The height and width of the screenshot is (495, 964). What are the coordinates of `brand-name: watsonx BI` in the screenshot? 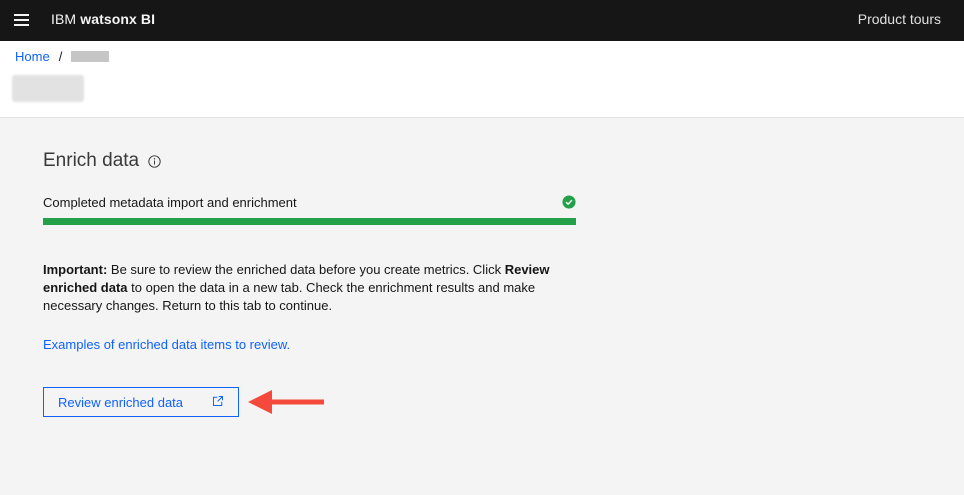 It's located at (118, 19).